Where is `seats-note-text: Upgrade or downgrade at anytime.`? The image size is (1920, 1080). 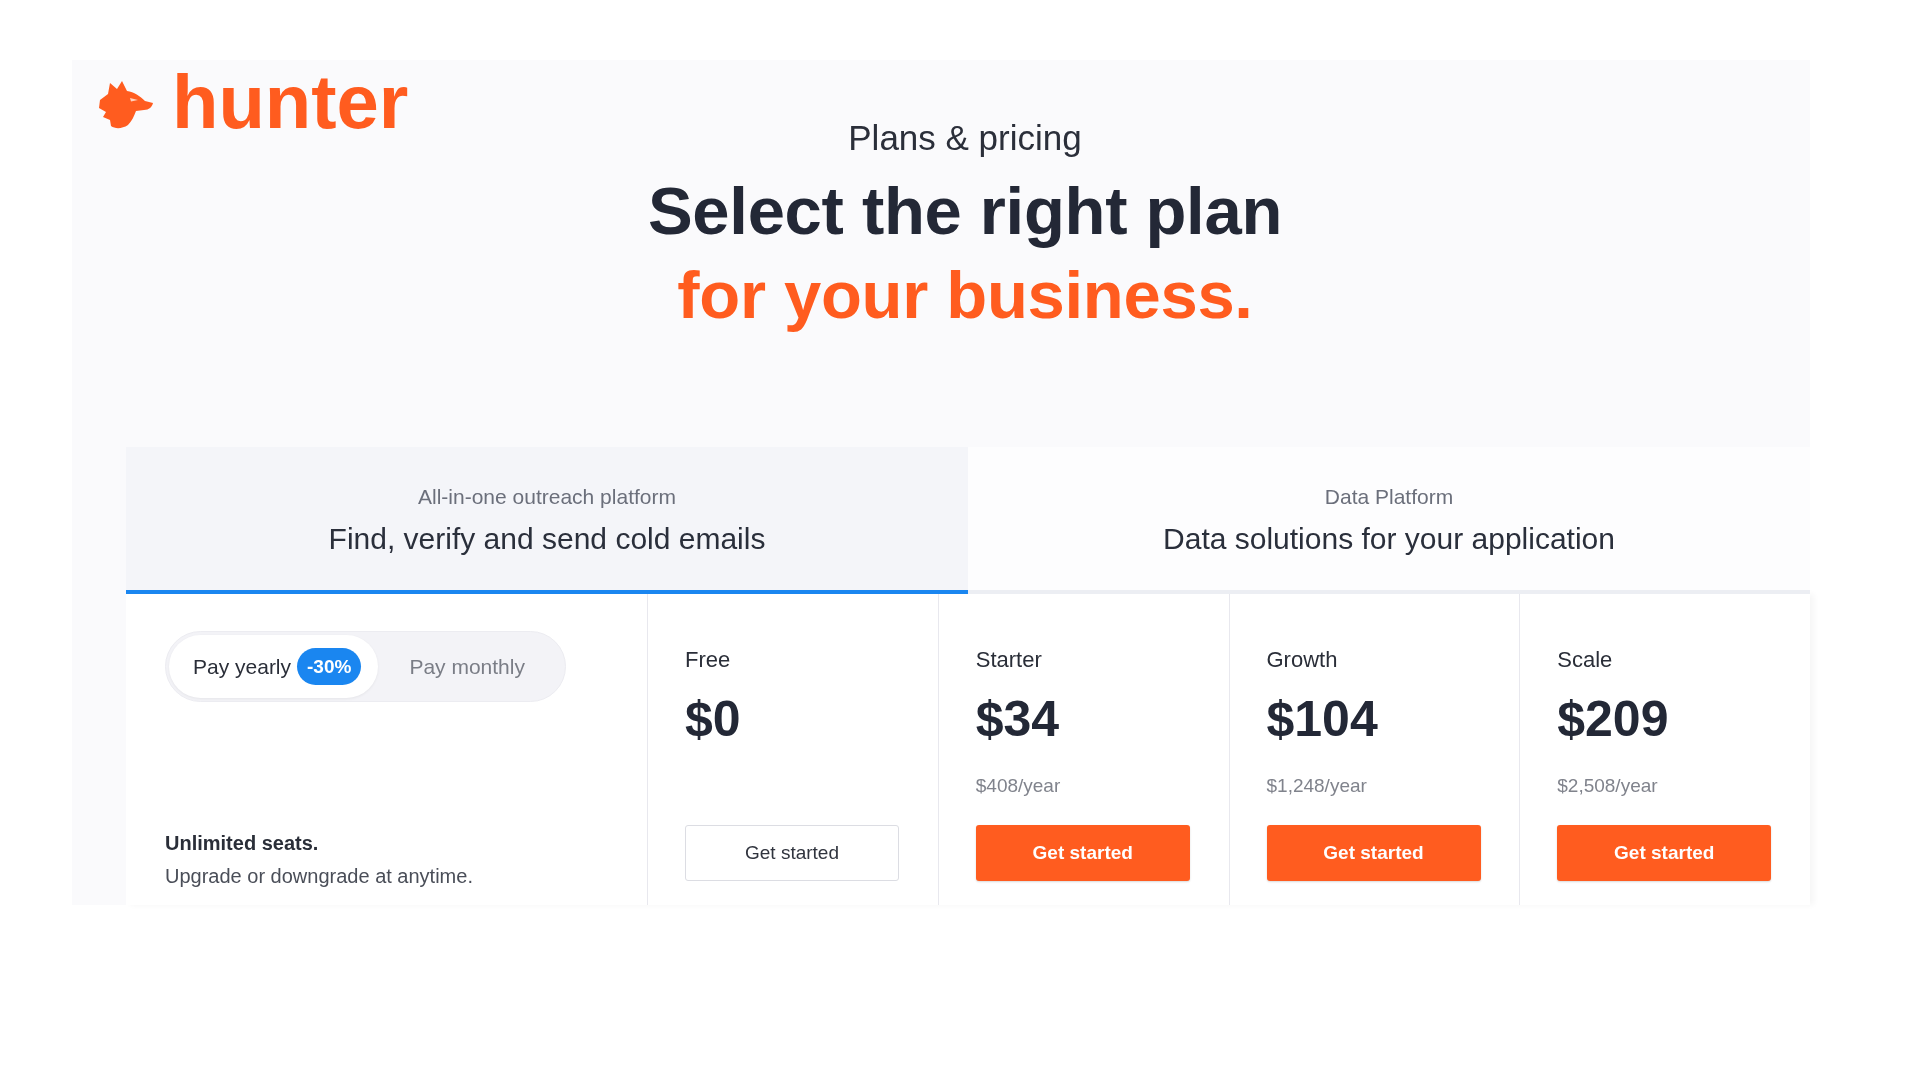
seats-note-text: Upgrade or downgrade at anytime. is located at coordinates (319, 876).